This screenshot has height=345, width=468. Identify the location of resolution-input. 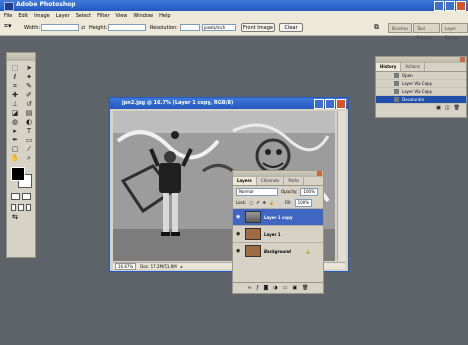
(190, 27).